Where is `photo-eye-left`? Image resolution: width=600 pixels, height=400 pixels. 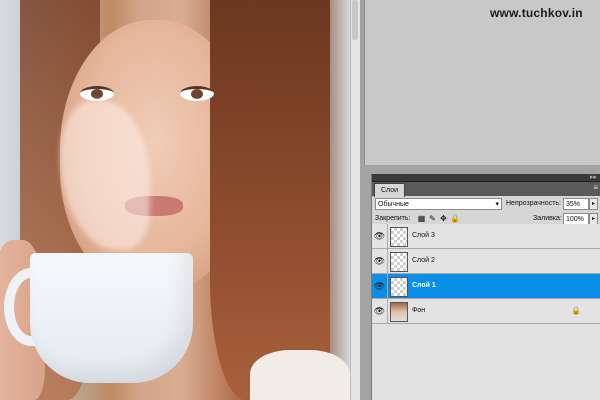 photo-eye-left is located at coordinates (97, 93).